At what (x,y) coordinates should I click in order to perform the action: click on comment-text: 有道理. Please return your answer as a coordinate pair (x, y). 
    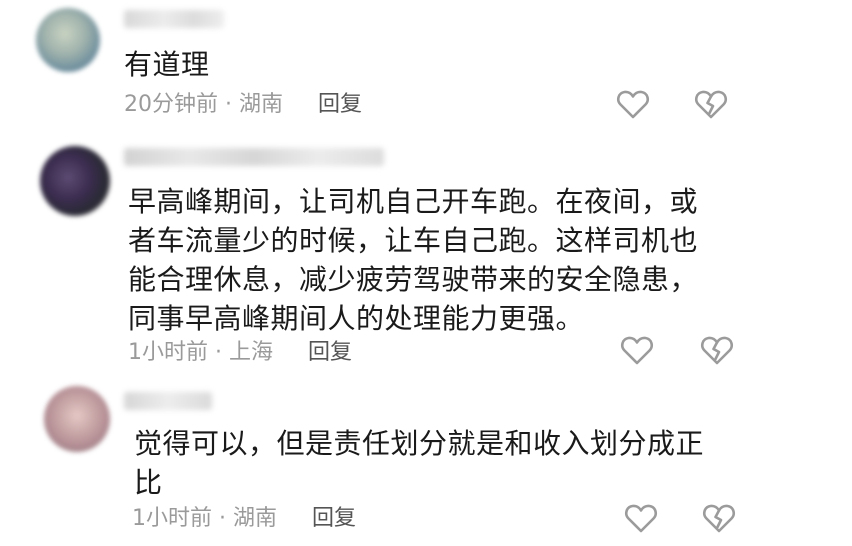
    Looking at the image, I should click on (167, 64).